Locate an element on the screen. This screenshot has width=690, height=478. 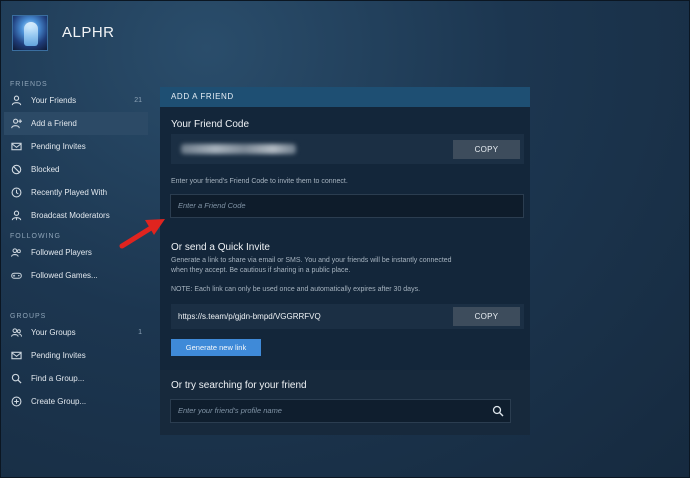
sidebar-item-add-friend: Add a Friend is located at coordinates (76, 123).